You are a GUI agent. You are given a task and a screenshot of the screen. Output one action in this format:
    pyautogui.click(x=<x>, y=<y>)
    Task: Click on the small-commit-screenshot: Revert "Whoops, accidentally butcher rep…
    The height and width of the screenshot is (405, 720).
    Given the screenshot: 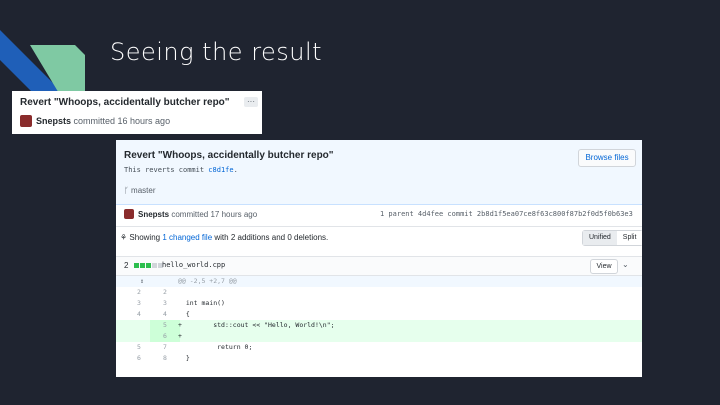 What is the action you would take?
    pyautogui.click(x=137, y=112)
    